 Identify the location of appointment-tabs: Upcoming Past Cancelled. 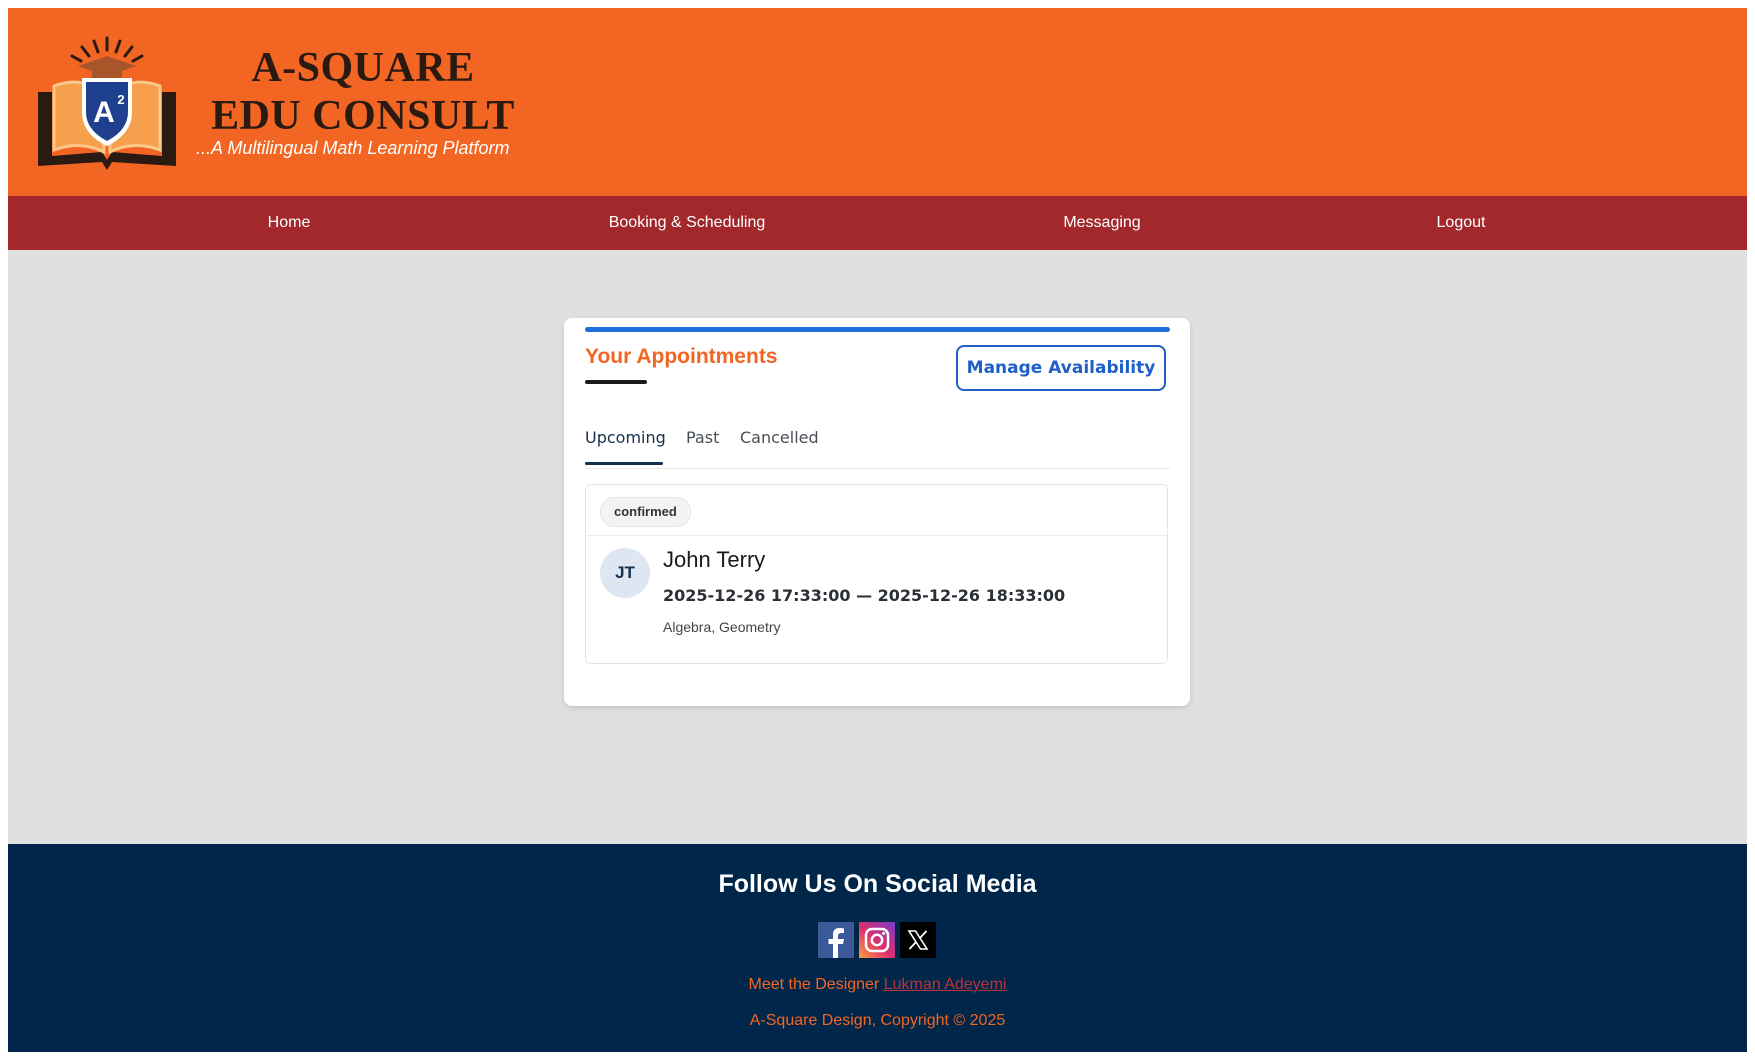
(877, 443).